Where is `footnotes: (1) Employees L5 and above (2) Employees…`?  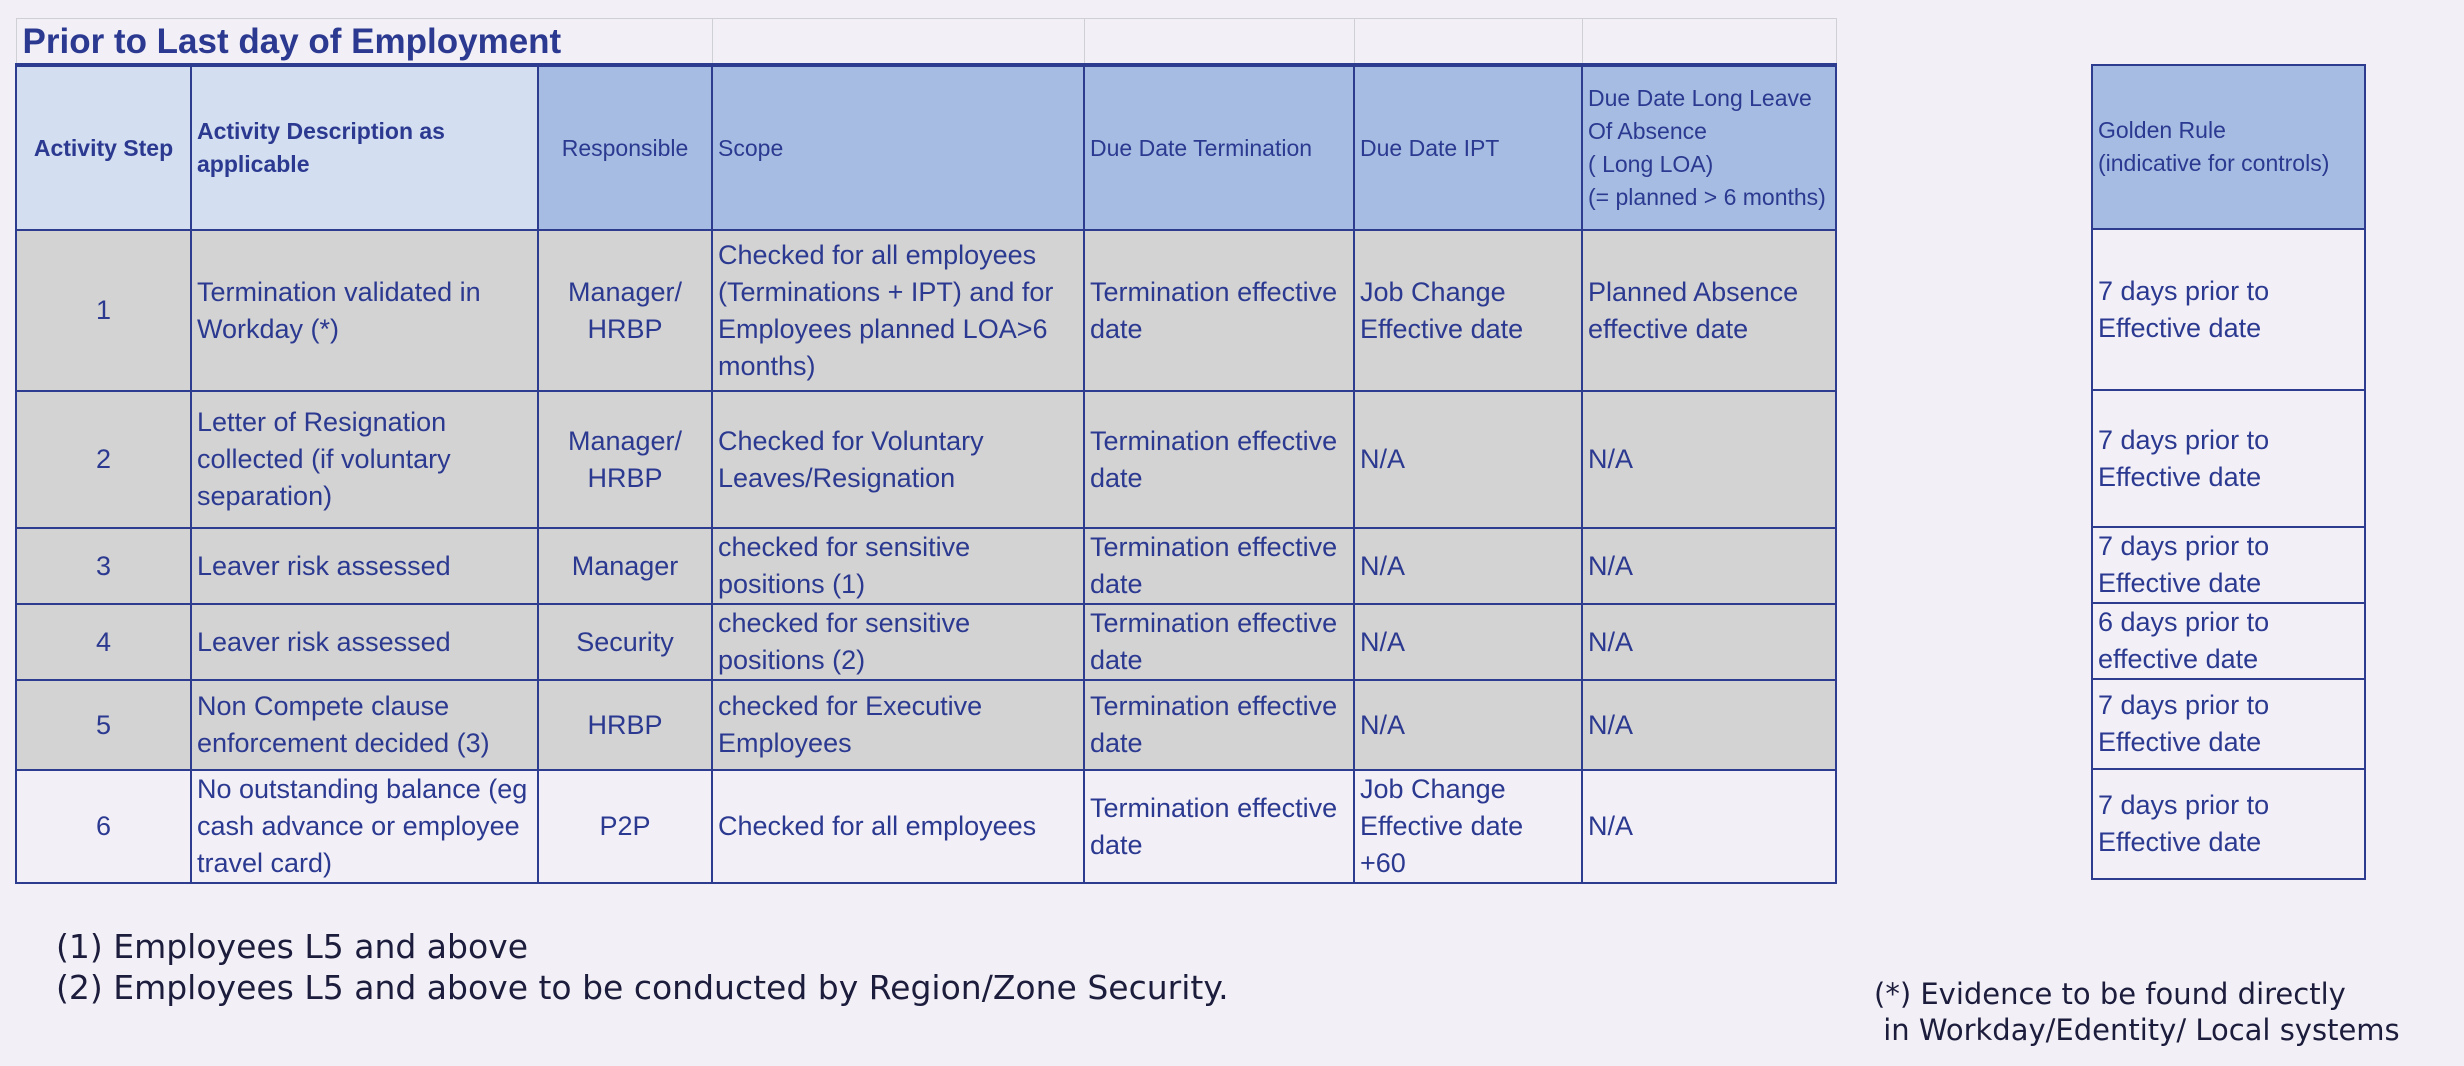 footnotes: (1) Employees L5 and above (2) Employees… is located at coordinates (642, 967).